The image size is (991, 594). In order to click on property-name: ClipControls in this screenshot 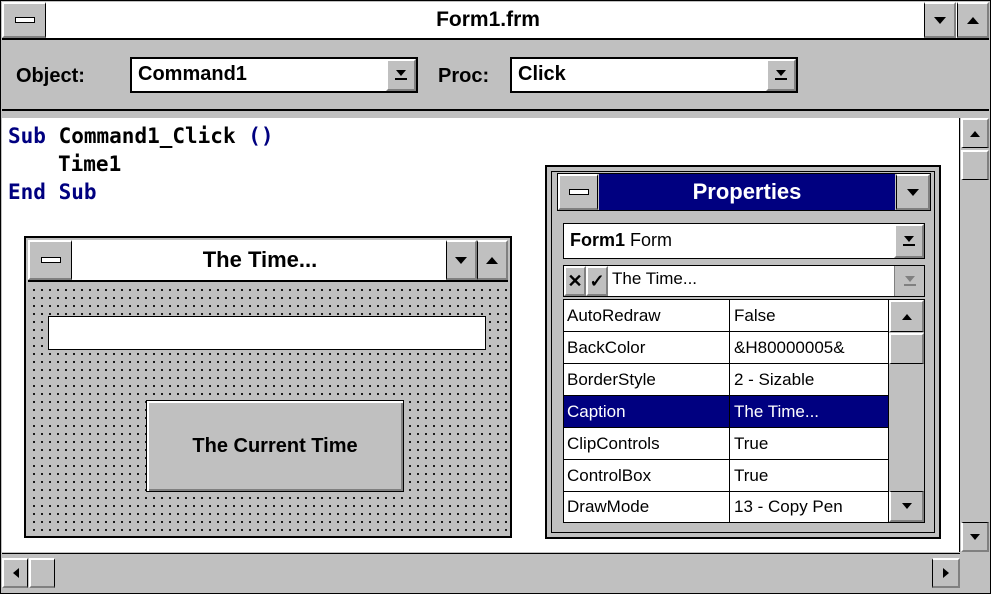, I will do `click(647, 443)`.